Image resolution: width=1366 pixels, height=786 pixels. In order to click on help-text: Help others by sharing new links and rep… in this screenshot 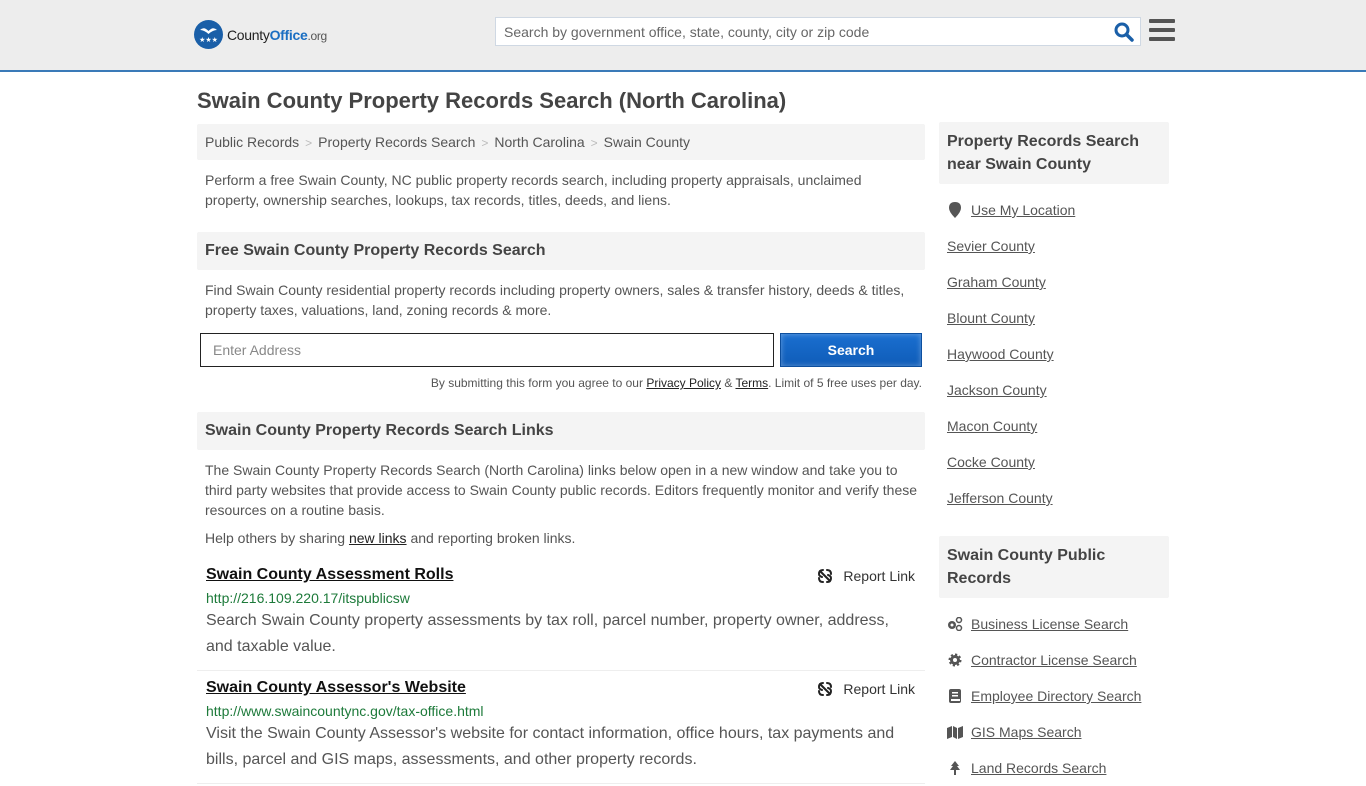, I will do `click(561, 533)`.